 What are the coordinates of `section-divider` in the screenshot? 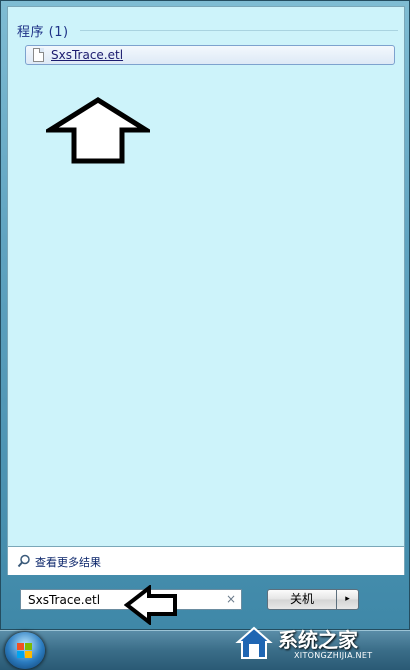 It's located at (239, 30).